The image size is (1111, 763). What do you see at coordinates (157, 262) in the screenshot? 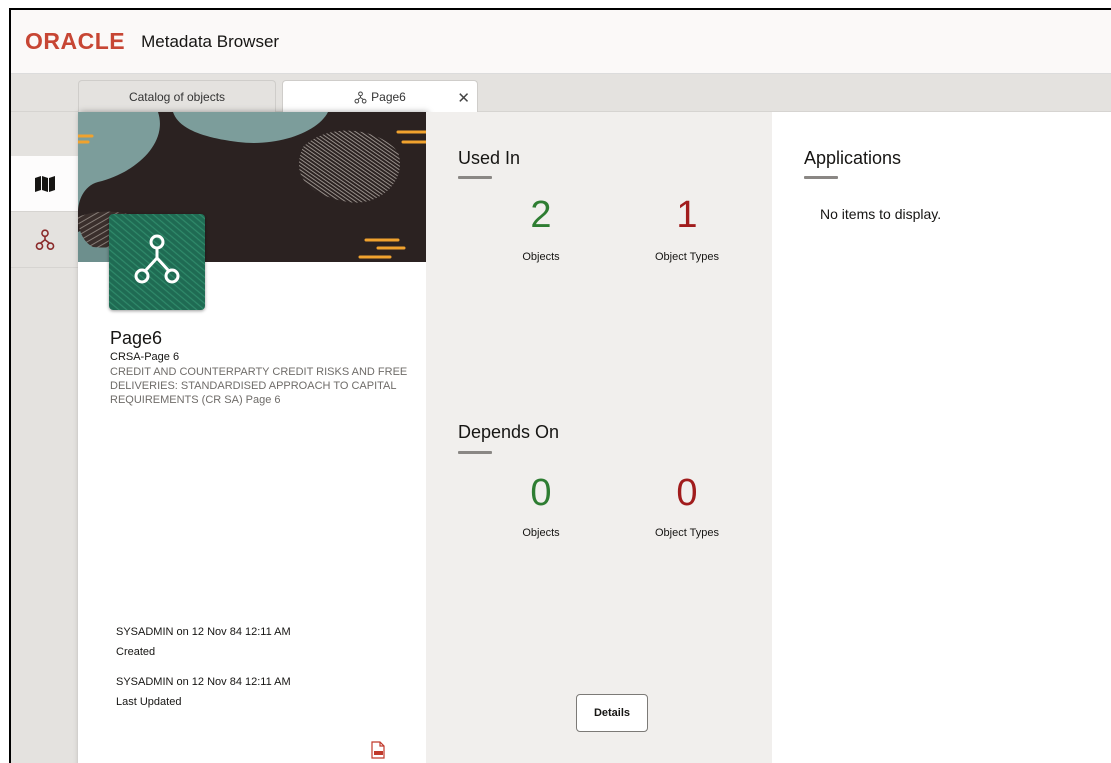
I see `object-type-tile` at bounding box center [157, 262].